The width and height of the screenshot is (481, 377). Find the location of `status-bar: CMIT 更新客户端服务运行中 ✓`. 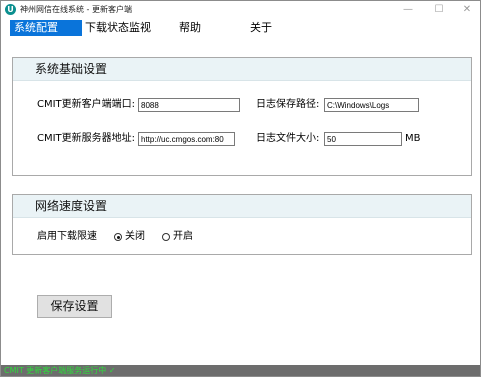

status-bar: CMIT 更新客户端服务运行中 ✓ is located at coordinates (240, 370).